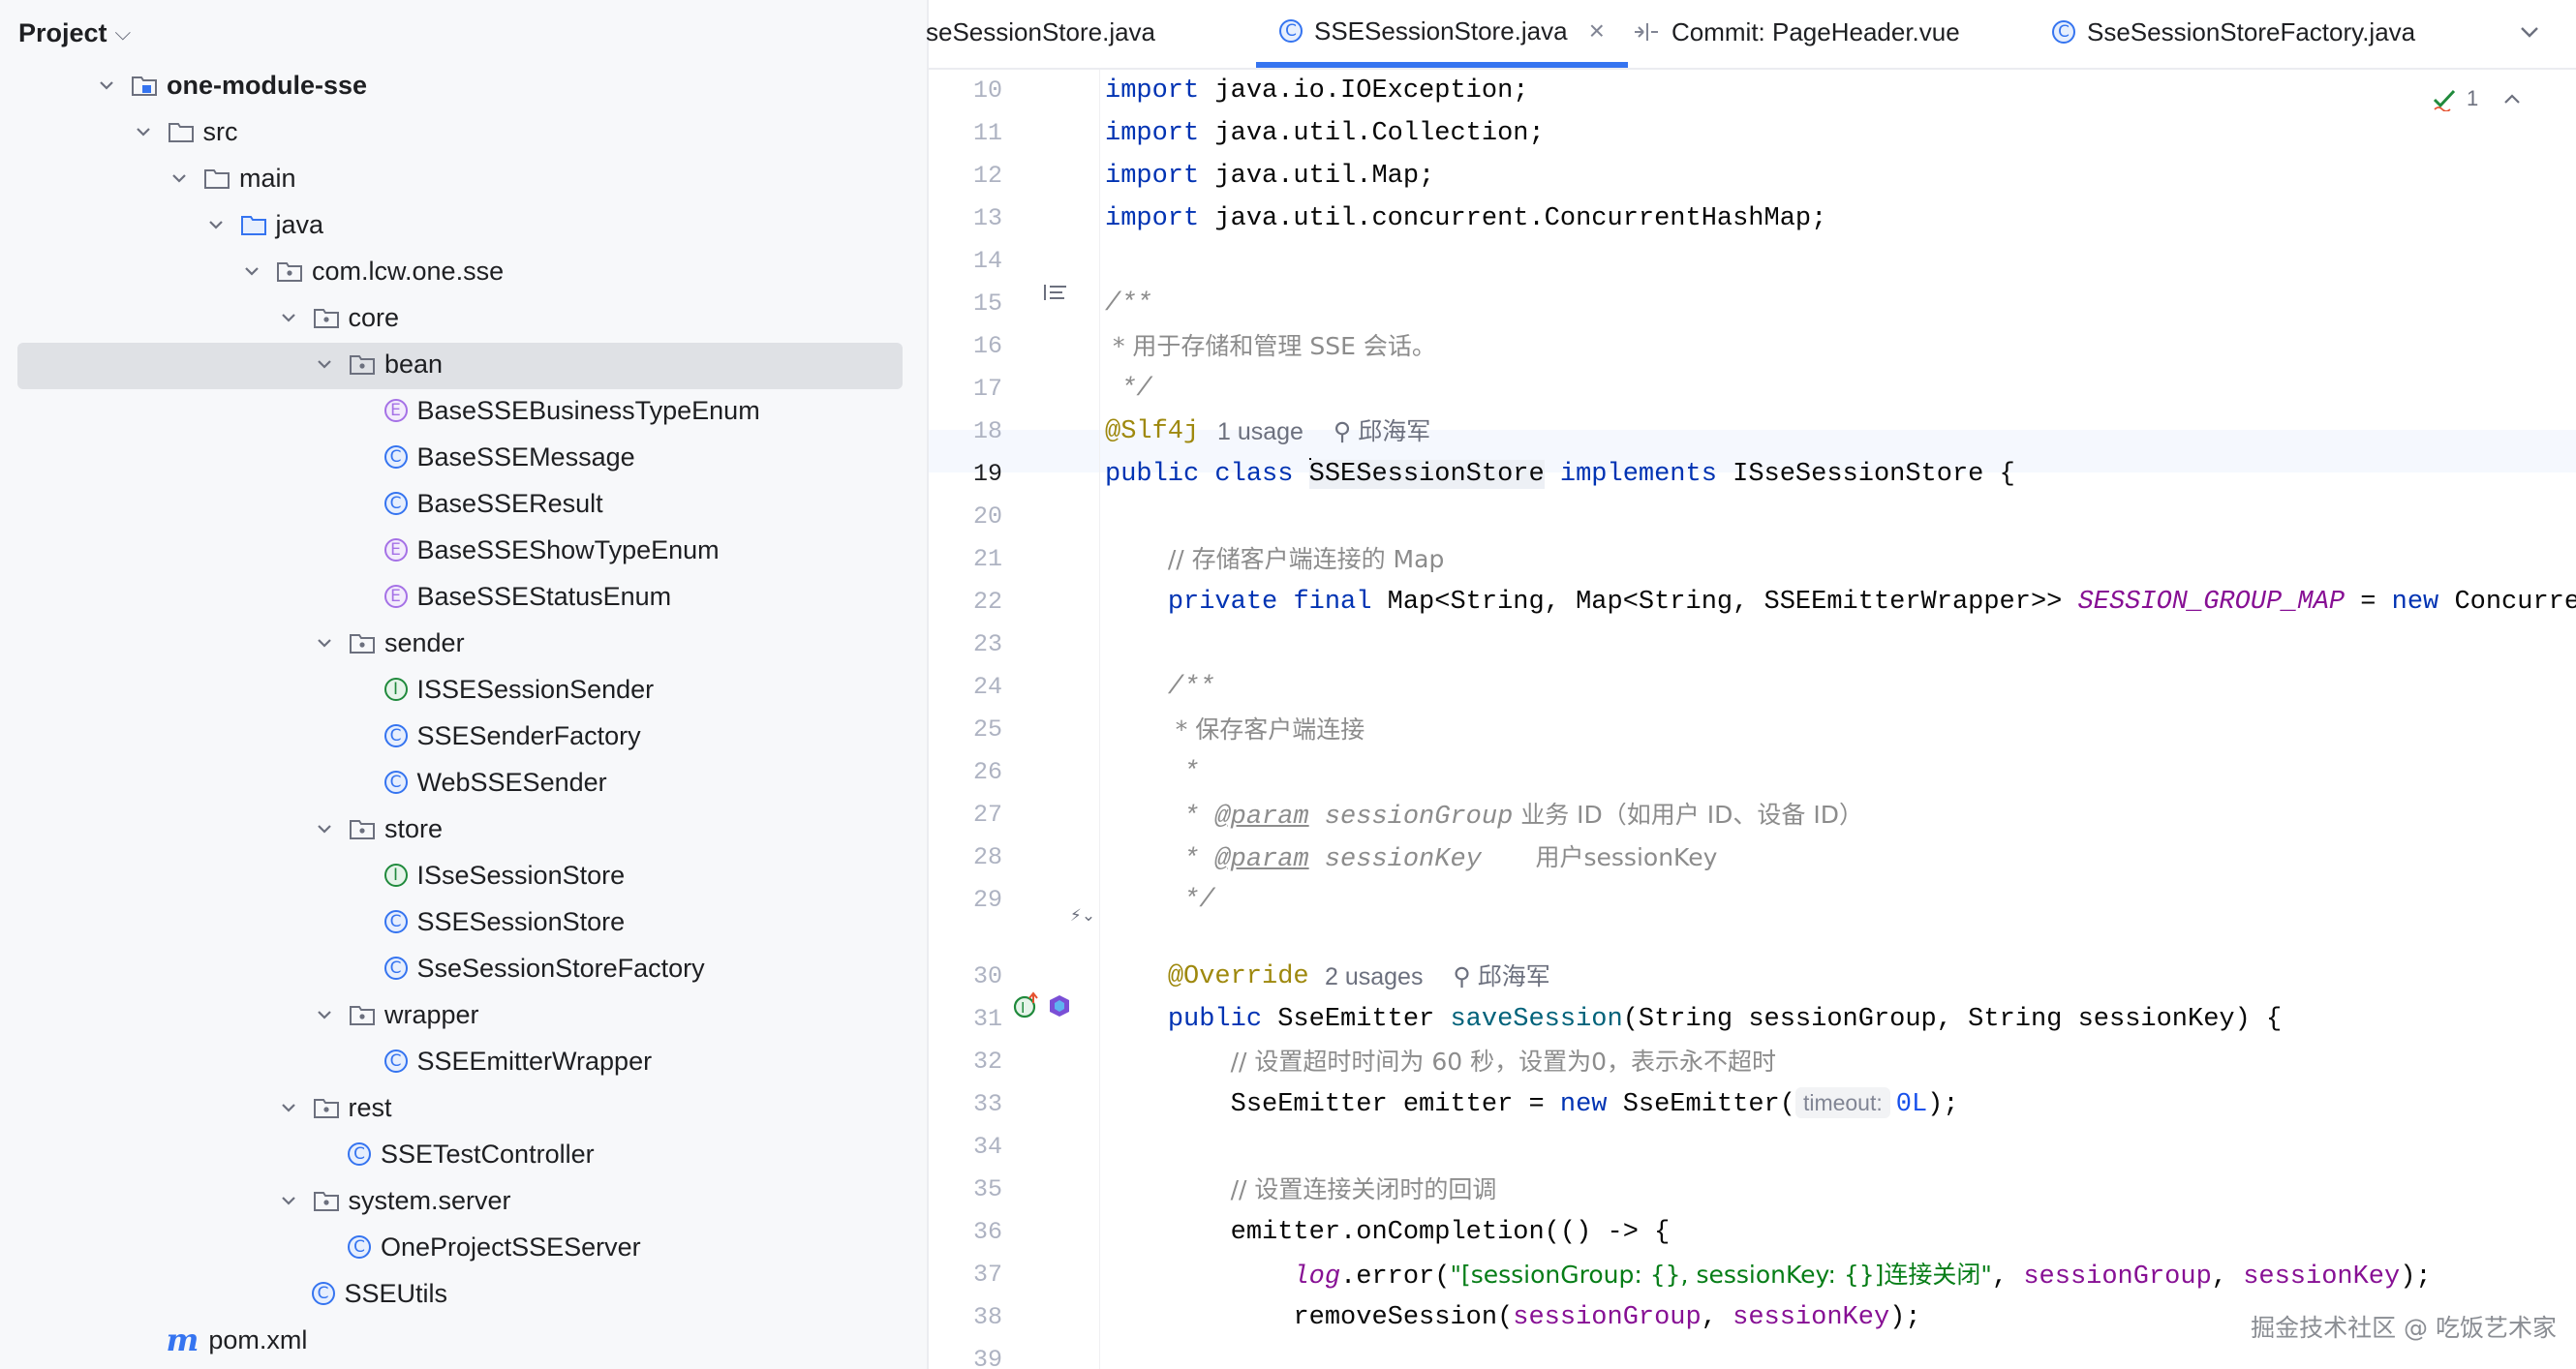 The image size is (2576, 1369). Describe the element at coordinates (965, 1104) in the screenshot. I see `line-number: 33` at that location.